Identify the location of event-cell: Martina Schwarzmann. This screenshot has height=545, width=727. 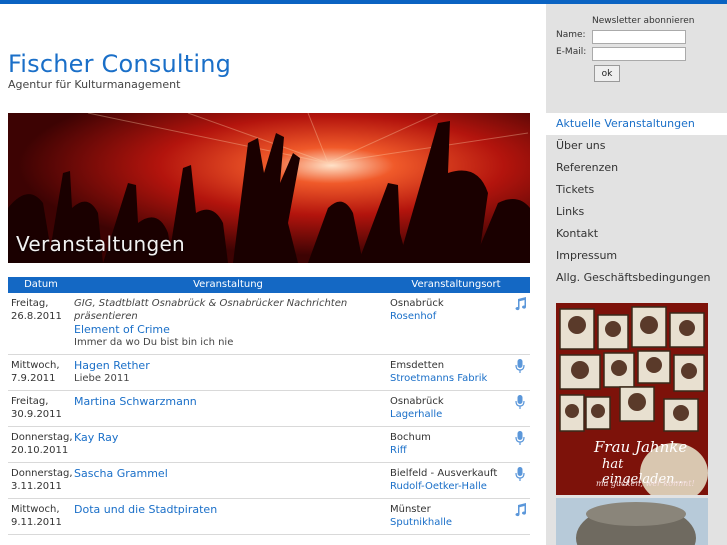
(232, 408).